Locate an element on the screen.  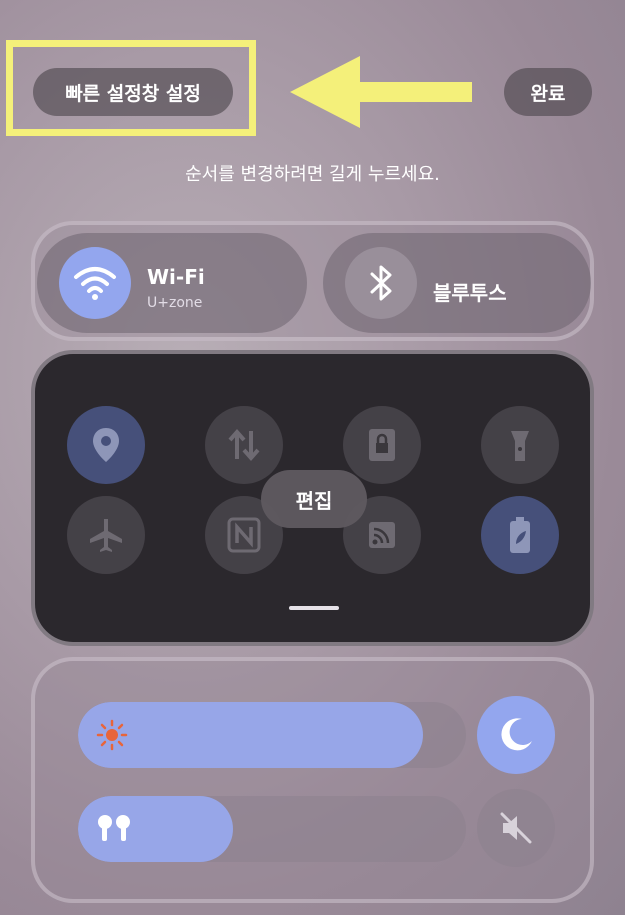
arrow-left-icon is located at coordinates (381, 92).